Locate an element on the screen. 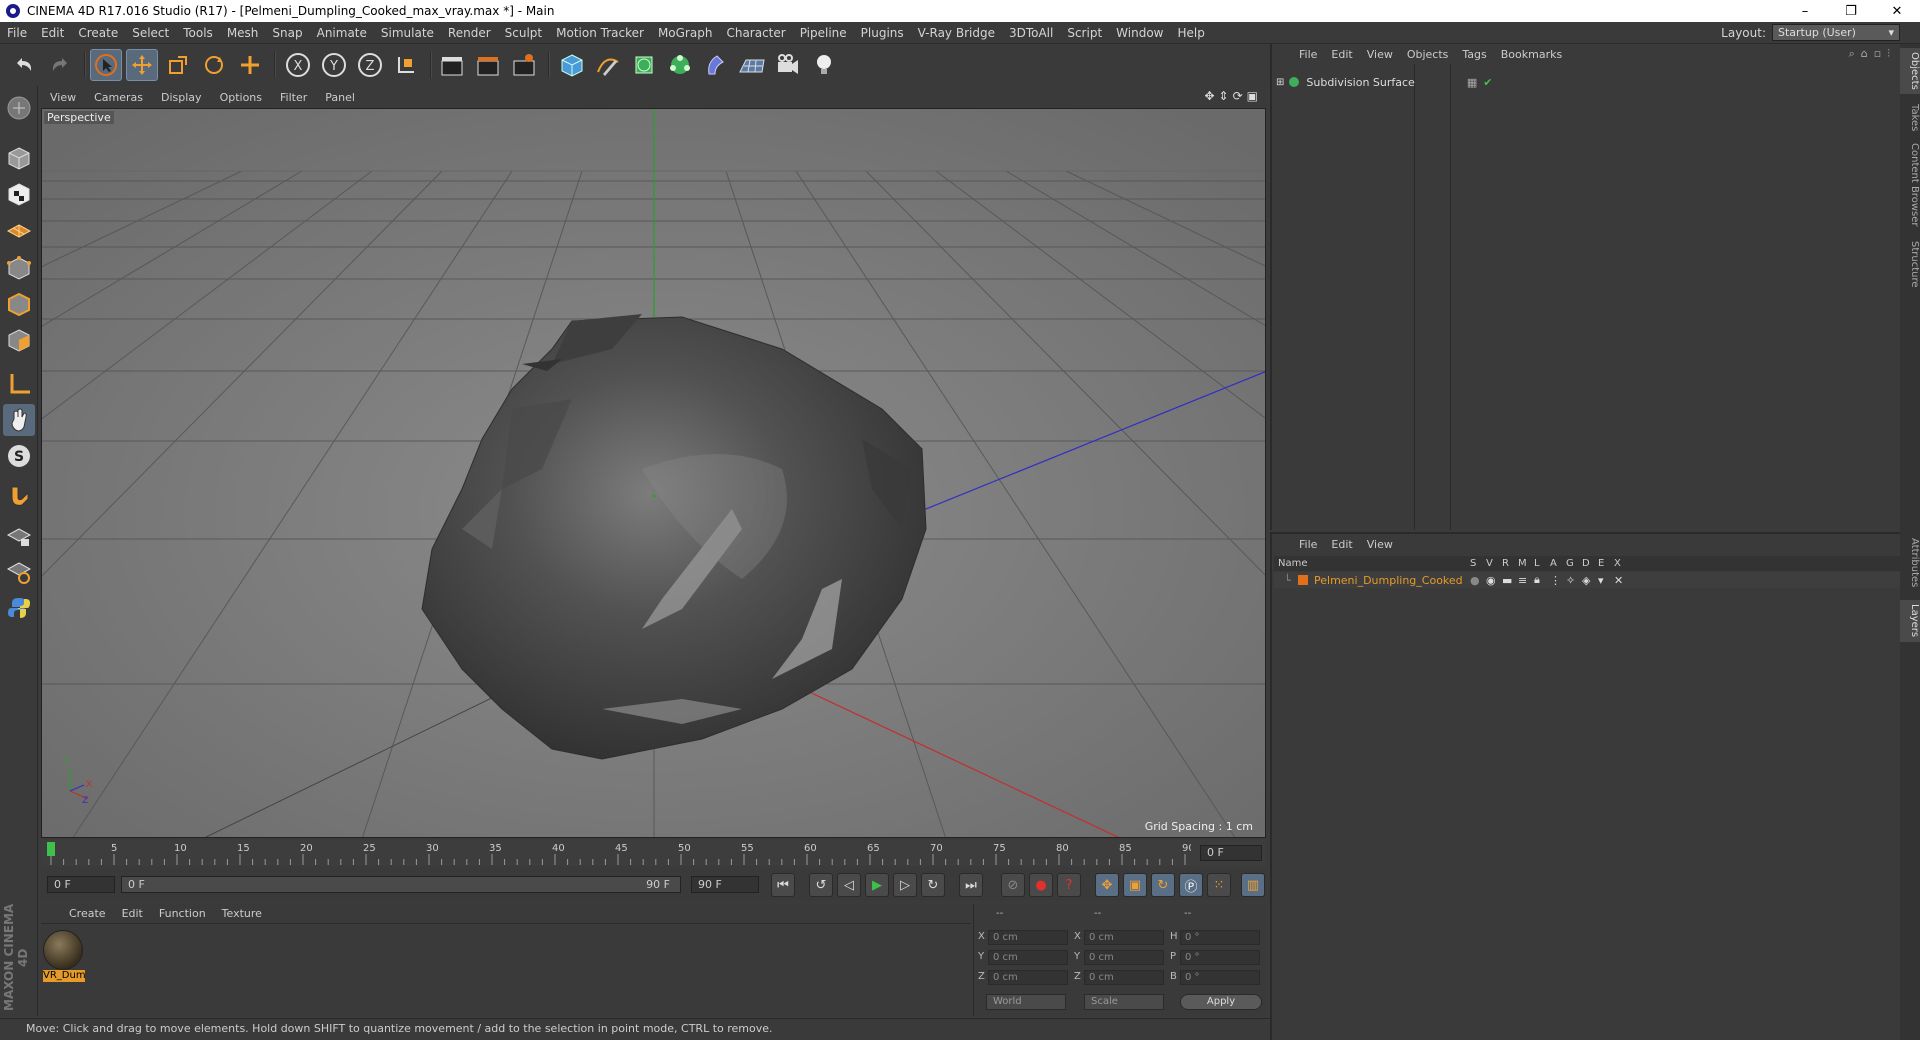 Image resolution: width=1920 pixels, height=1040 pixels. record-position-button: ⊘ is located at coordinates (1013, 885).